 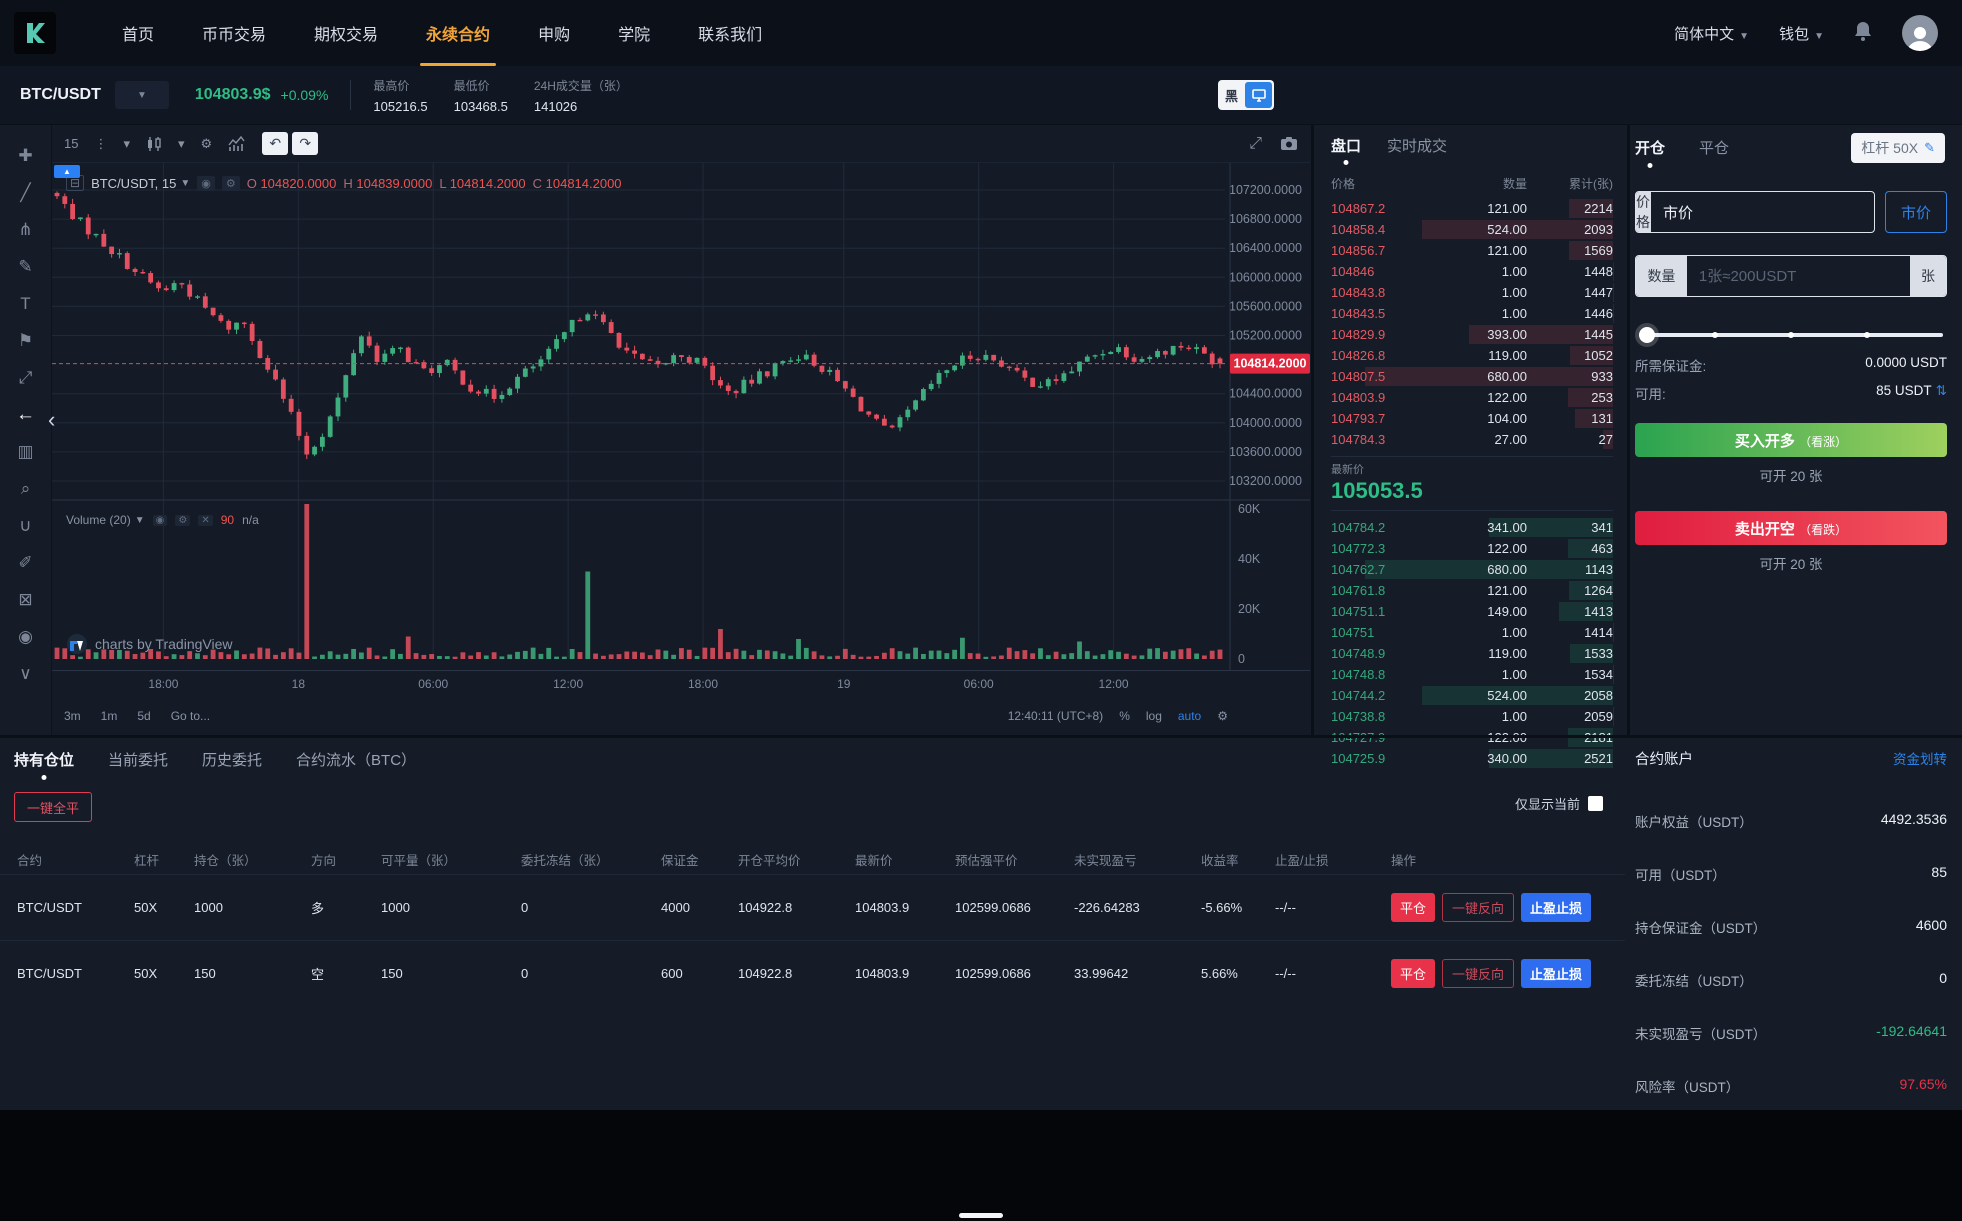 I want to click on range-button: 5d, so click(x=143, y=716).